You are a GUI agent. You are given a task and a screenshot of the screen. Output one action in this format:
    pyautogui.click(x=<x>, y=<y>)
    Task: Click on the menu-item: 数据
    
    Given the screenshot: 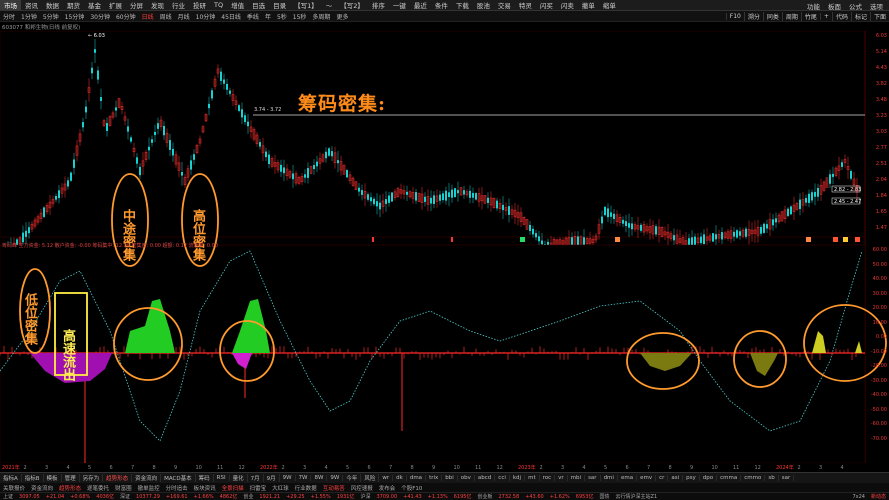 What is the action you would take?
    pyautogui.click(x=52, y=5)
    